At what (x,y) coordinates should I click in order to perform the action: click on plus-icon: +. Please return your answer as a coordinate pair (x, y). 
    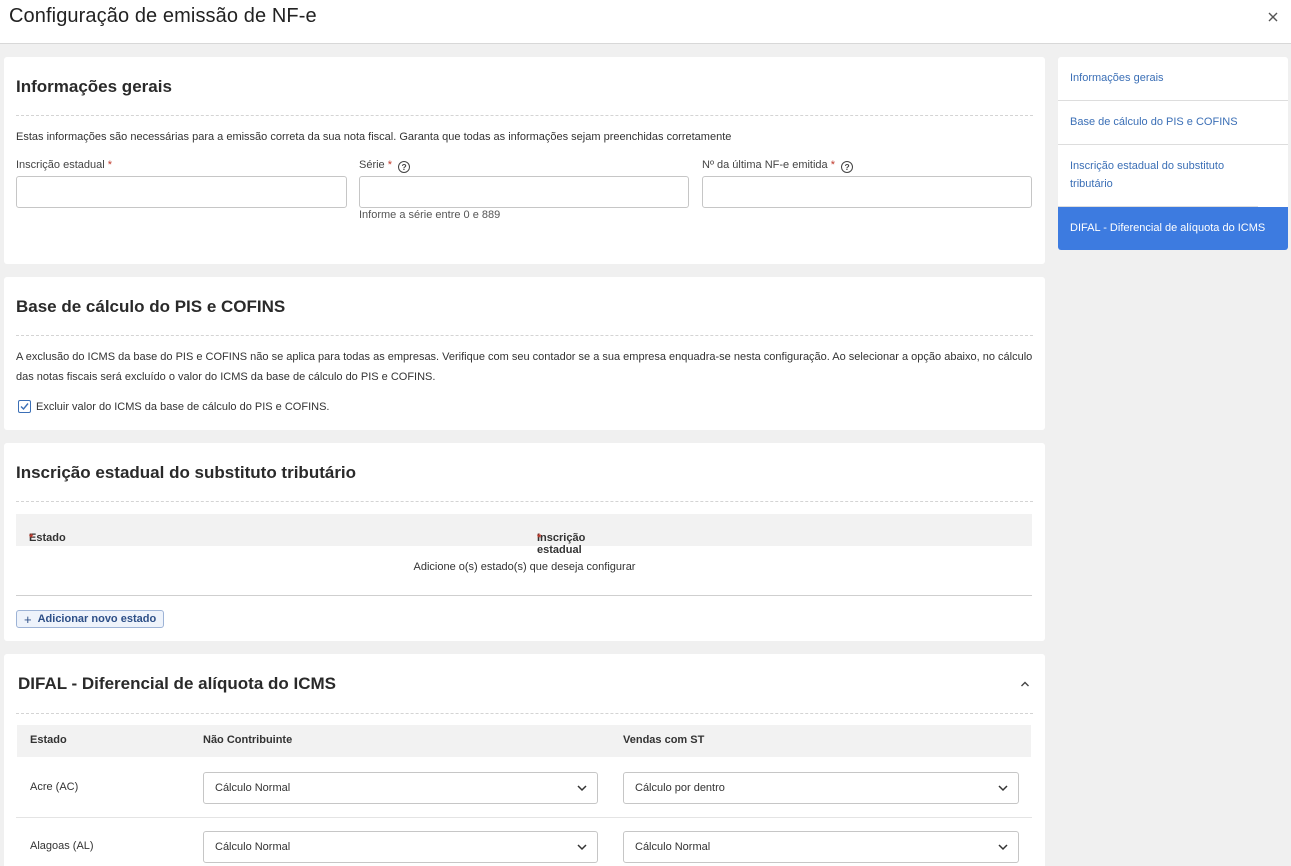
    Looking at the image, I should click on (28, 619).